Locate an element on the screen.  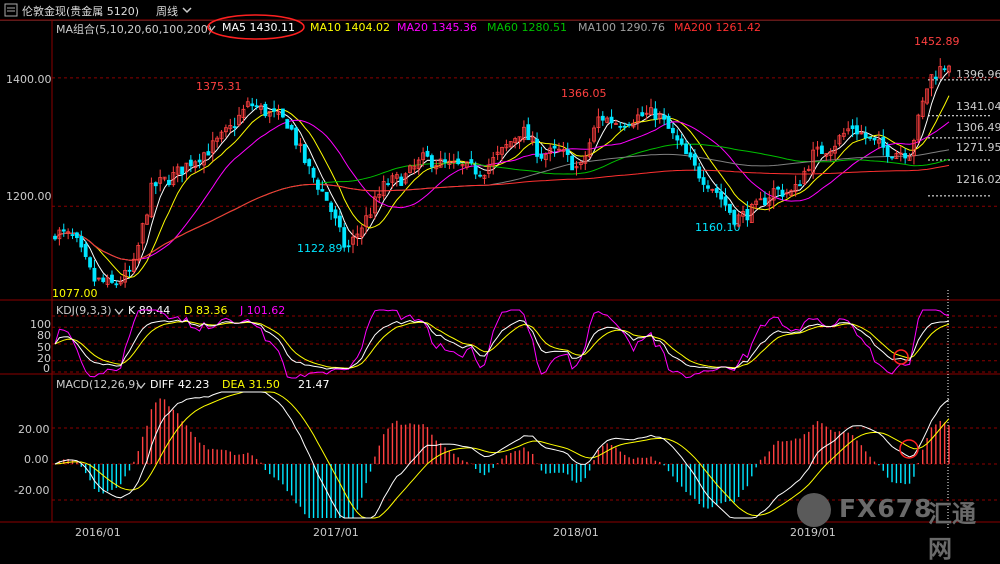
fx678-logo: FX678 汇通网 is located at coordinates (895, 526).